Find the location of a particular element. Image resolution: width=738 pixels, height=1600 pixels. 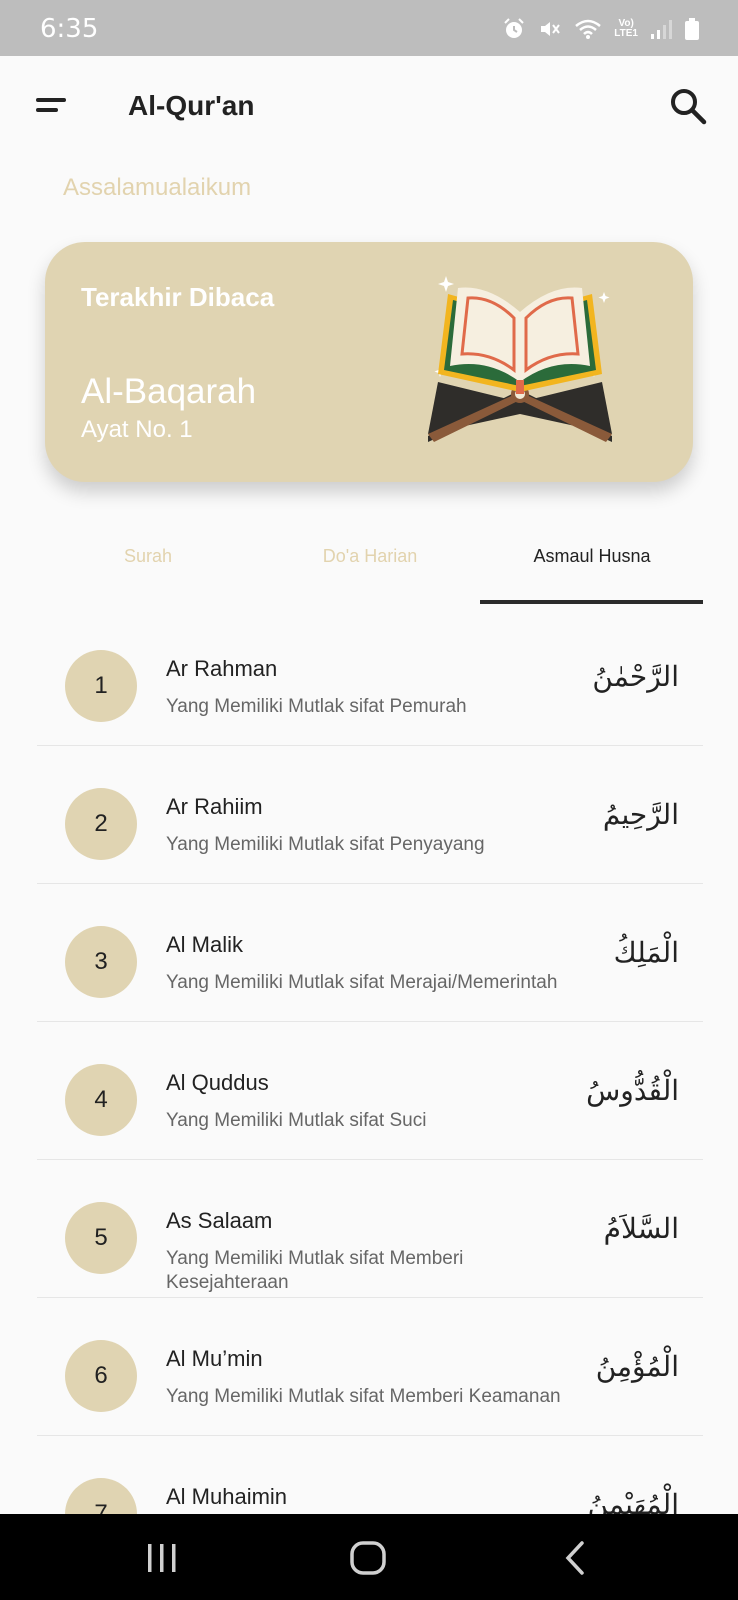

number-badge: 1 is located at coordinates (101, 686).